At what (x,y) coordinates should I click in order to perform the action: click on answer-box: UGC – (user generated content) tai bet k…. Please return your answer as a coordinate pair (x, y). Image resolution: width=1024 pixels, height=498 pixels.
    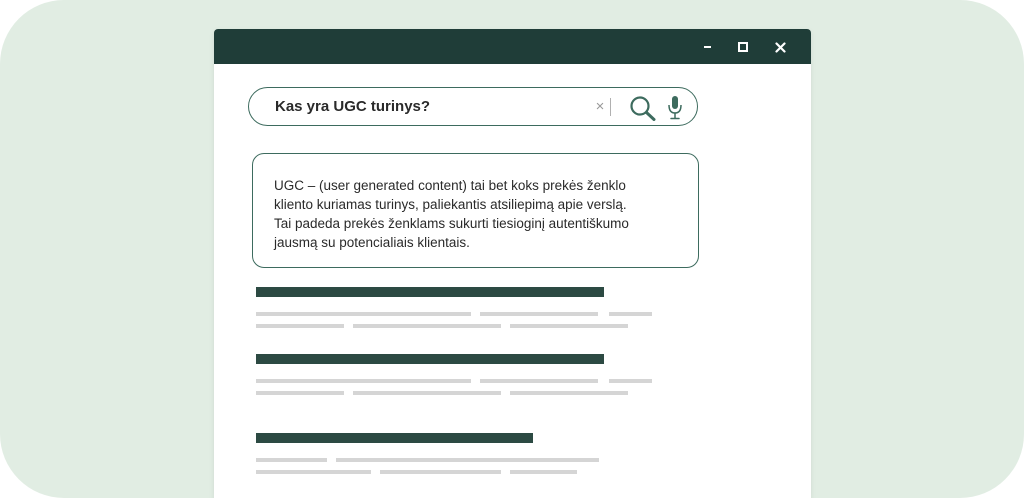
    Looking at the image, I should click on (475, 210).